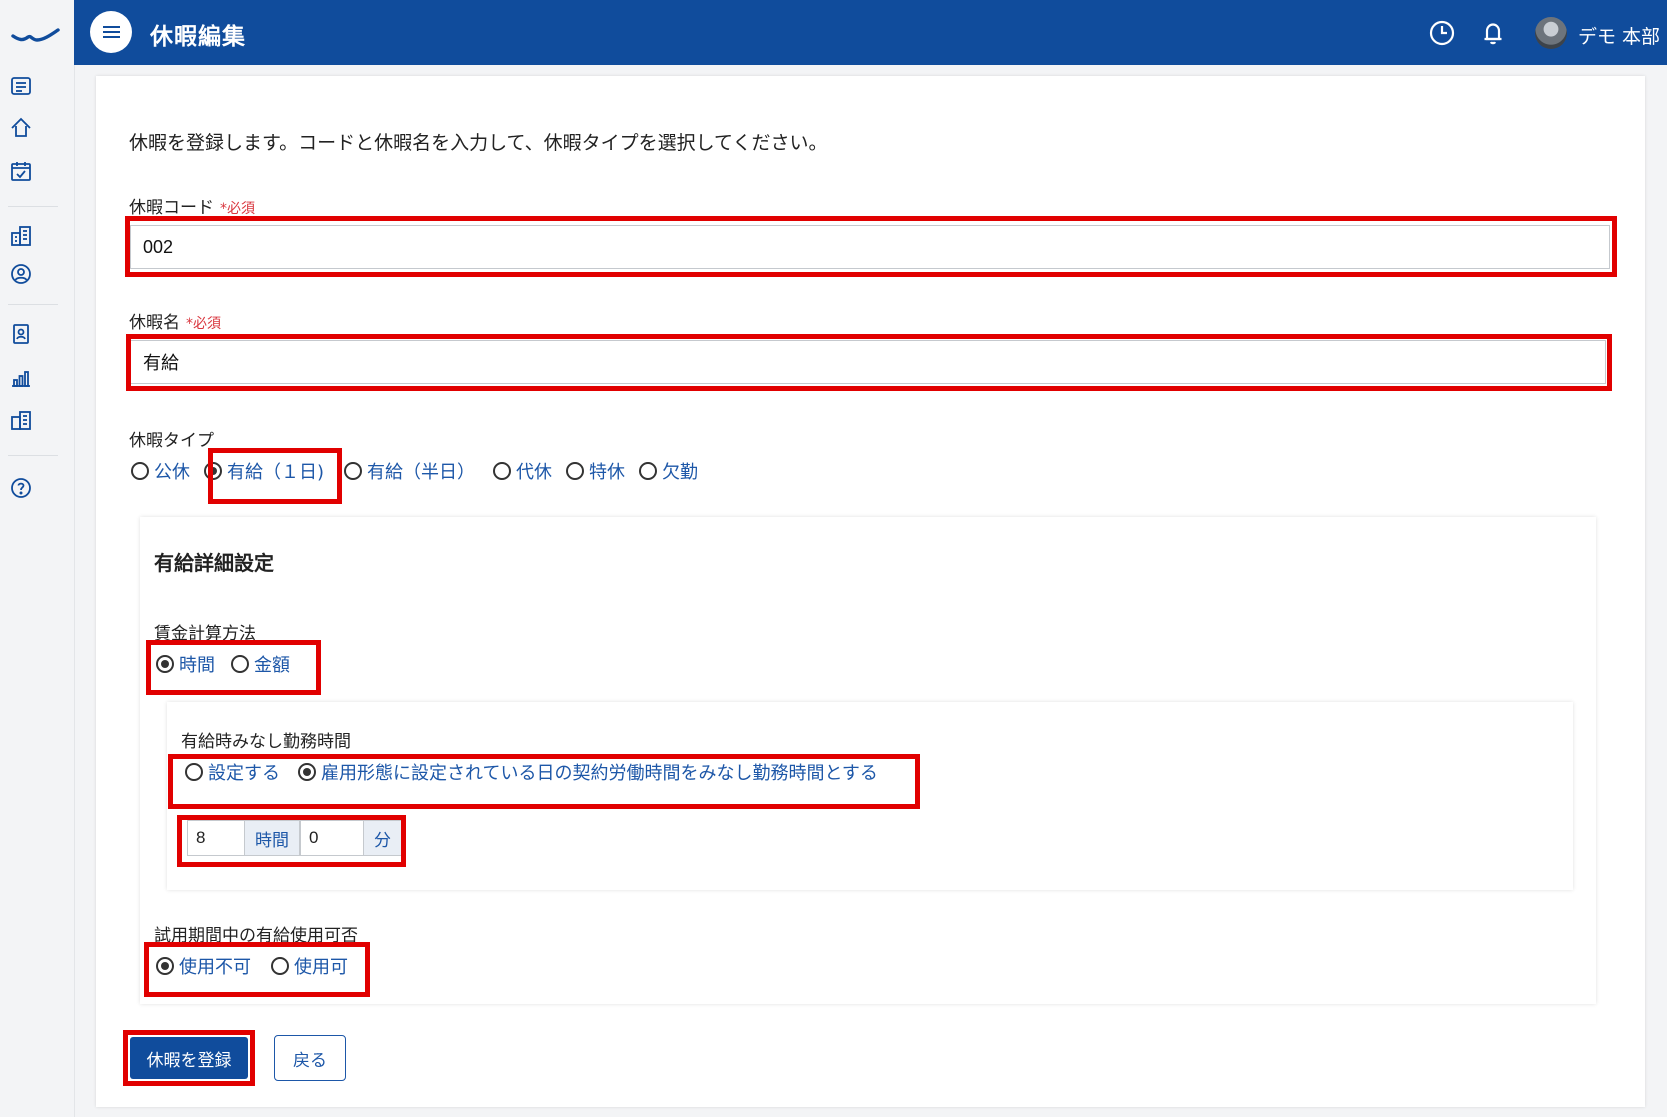  What do you see at coordinates (21, 86) in the screenshot?
I see `list-icon` at bounding box center [21, 86].